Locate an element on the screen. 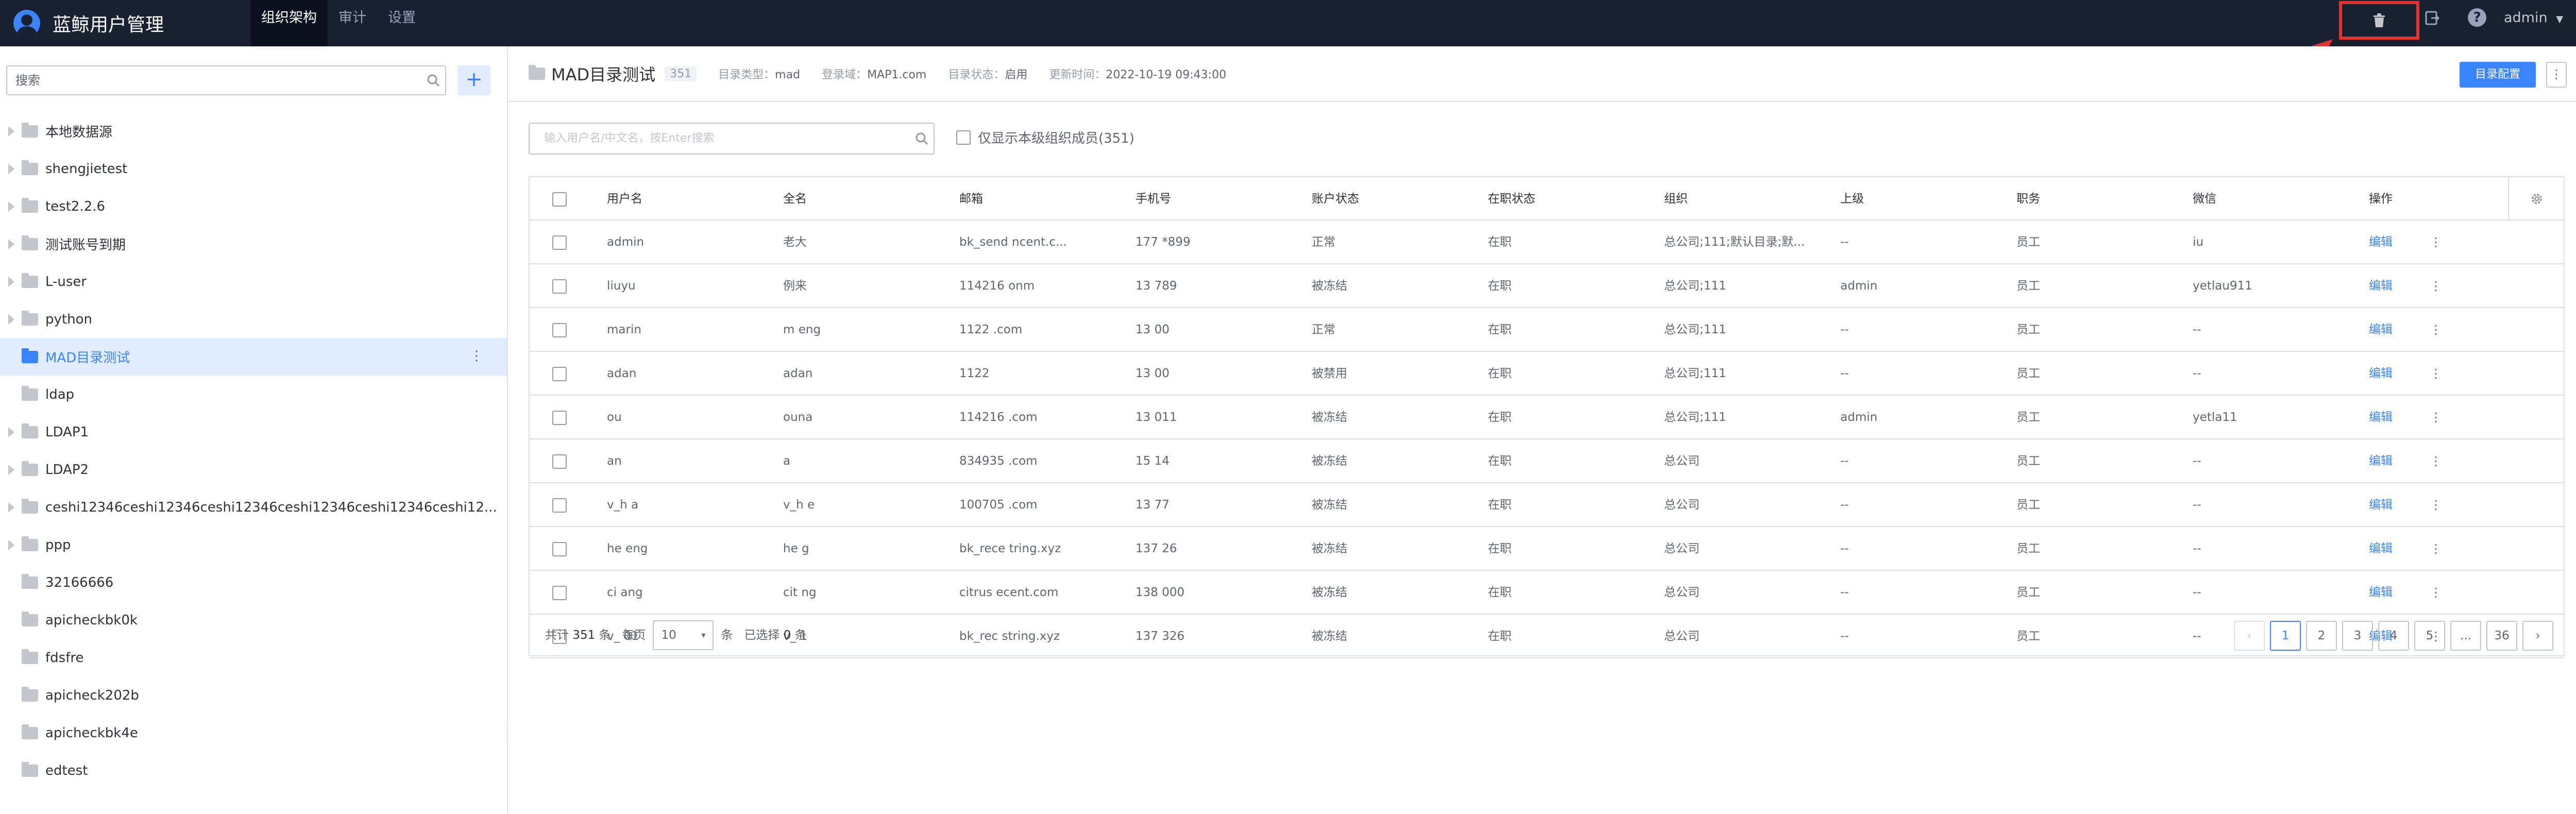 The height and width of the screenshot is (814, 2576). cell-username: liuyu is located at coordinates (621, 286).